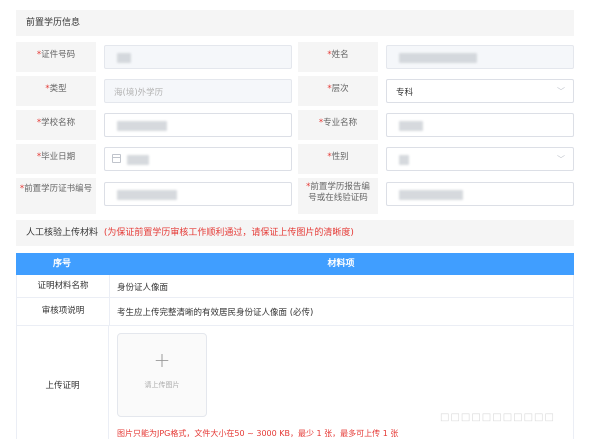 This screenshot has height=439, width=590. Describe the element at coordinates (162, 360) in the screenshot. I see `plus-icon: +` at that location.